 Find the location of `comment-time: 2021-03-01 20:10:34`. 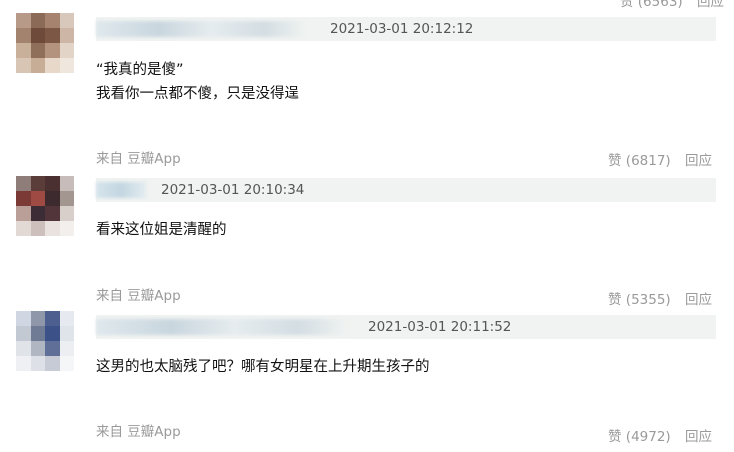

comment-time: 2021-03-01 20:10:34 is located at coordinates (233, 190).